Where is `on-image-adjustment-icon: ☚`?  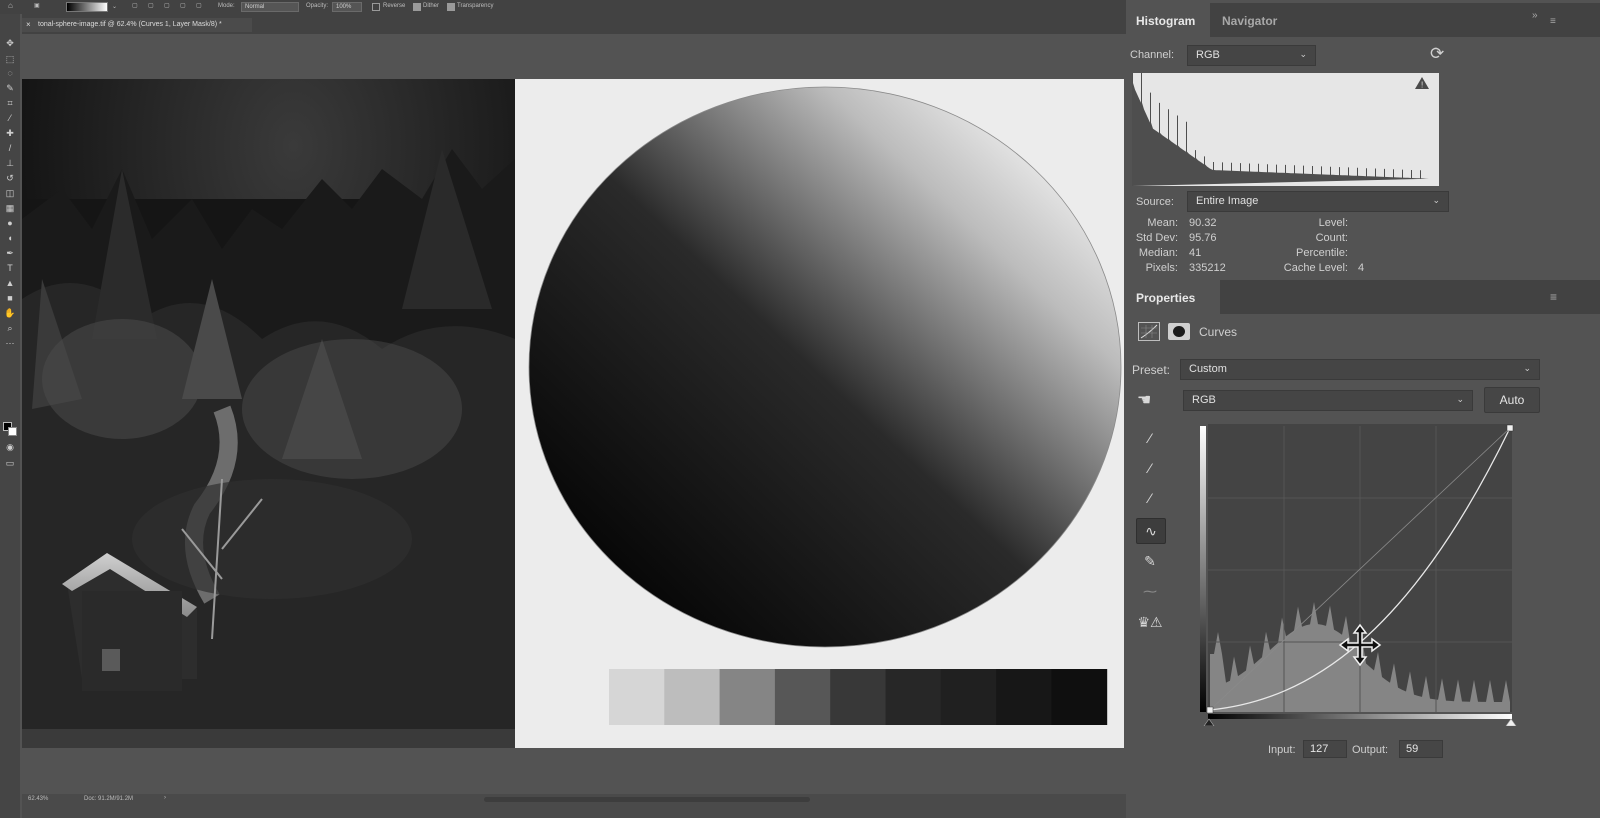 on-image-adjustment-icon: ☚ is located at coordinates (1144, 400).